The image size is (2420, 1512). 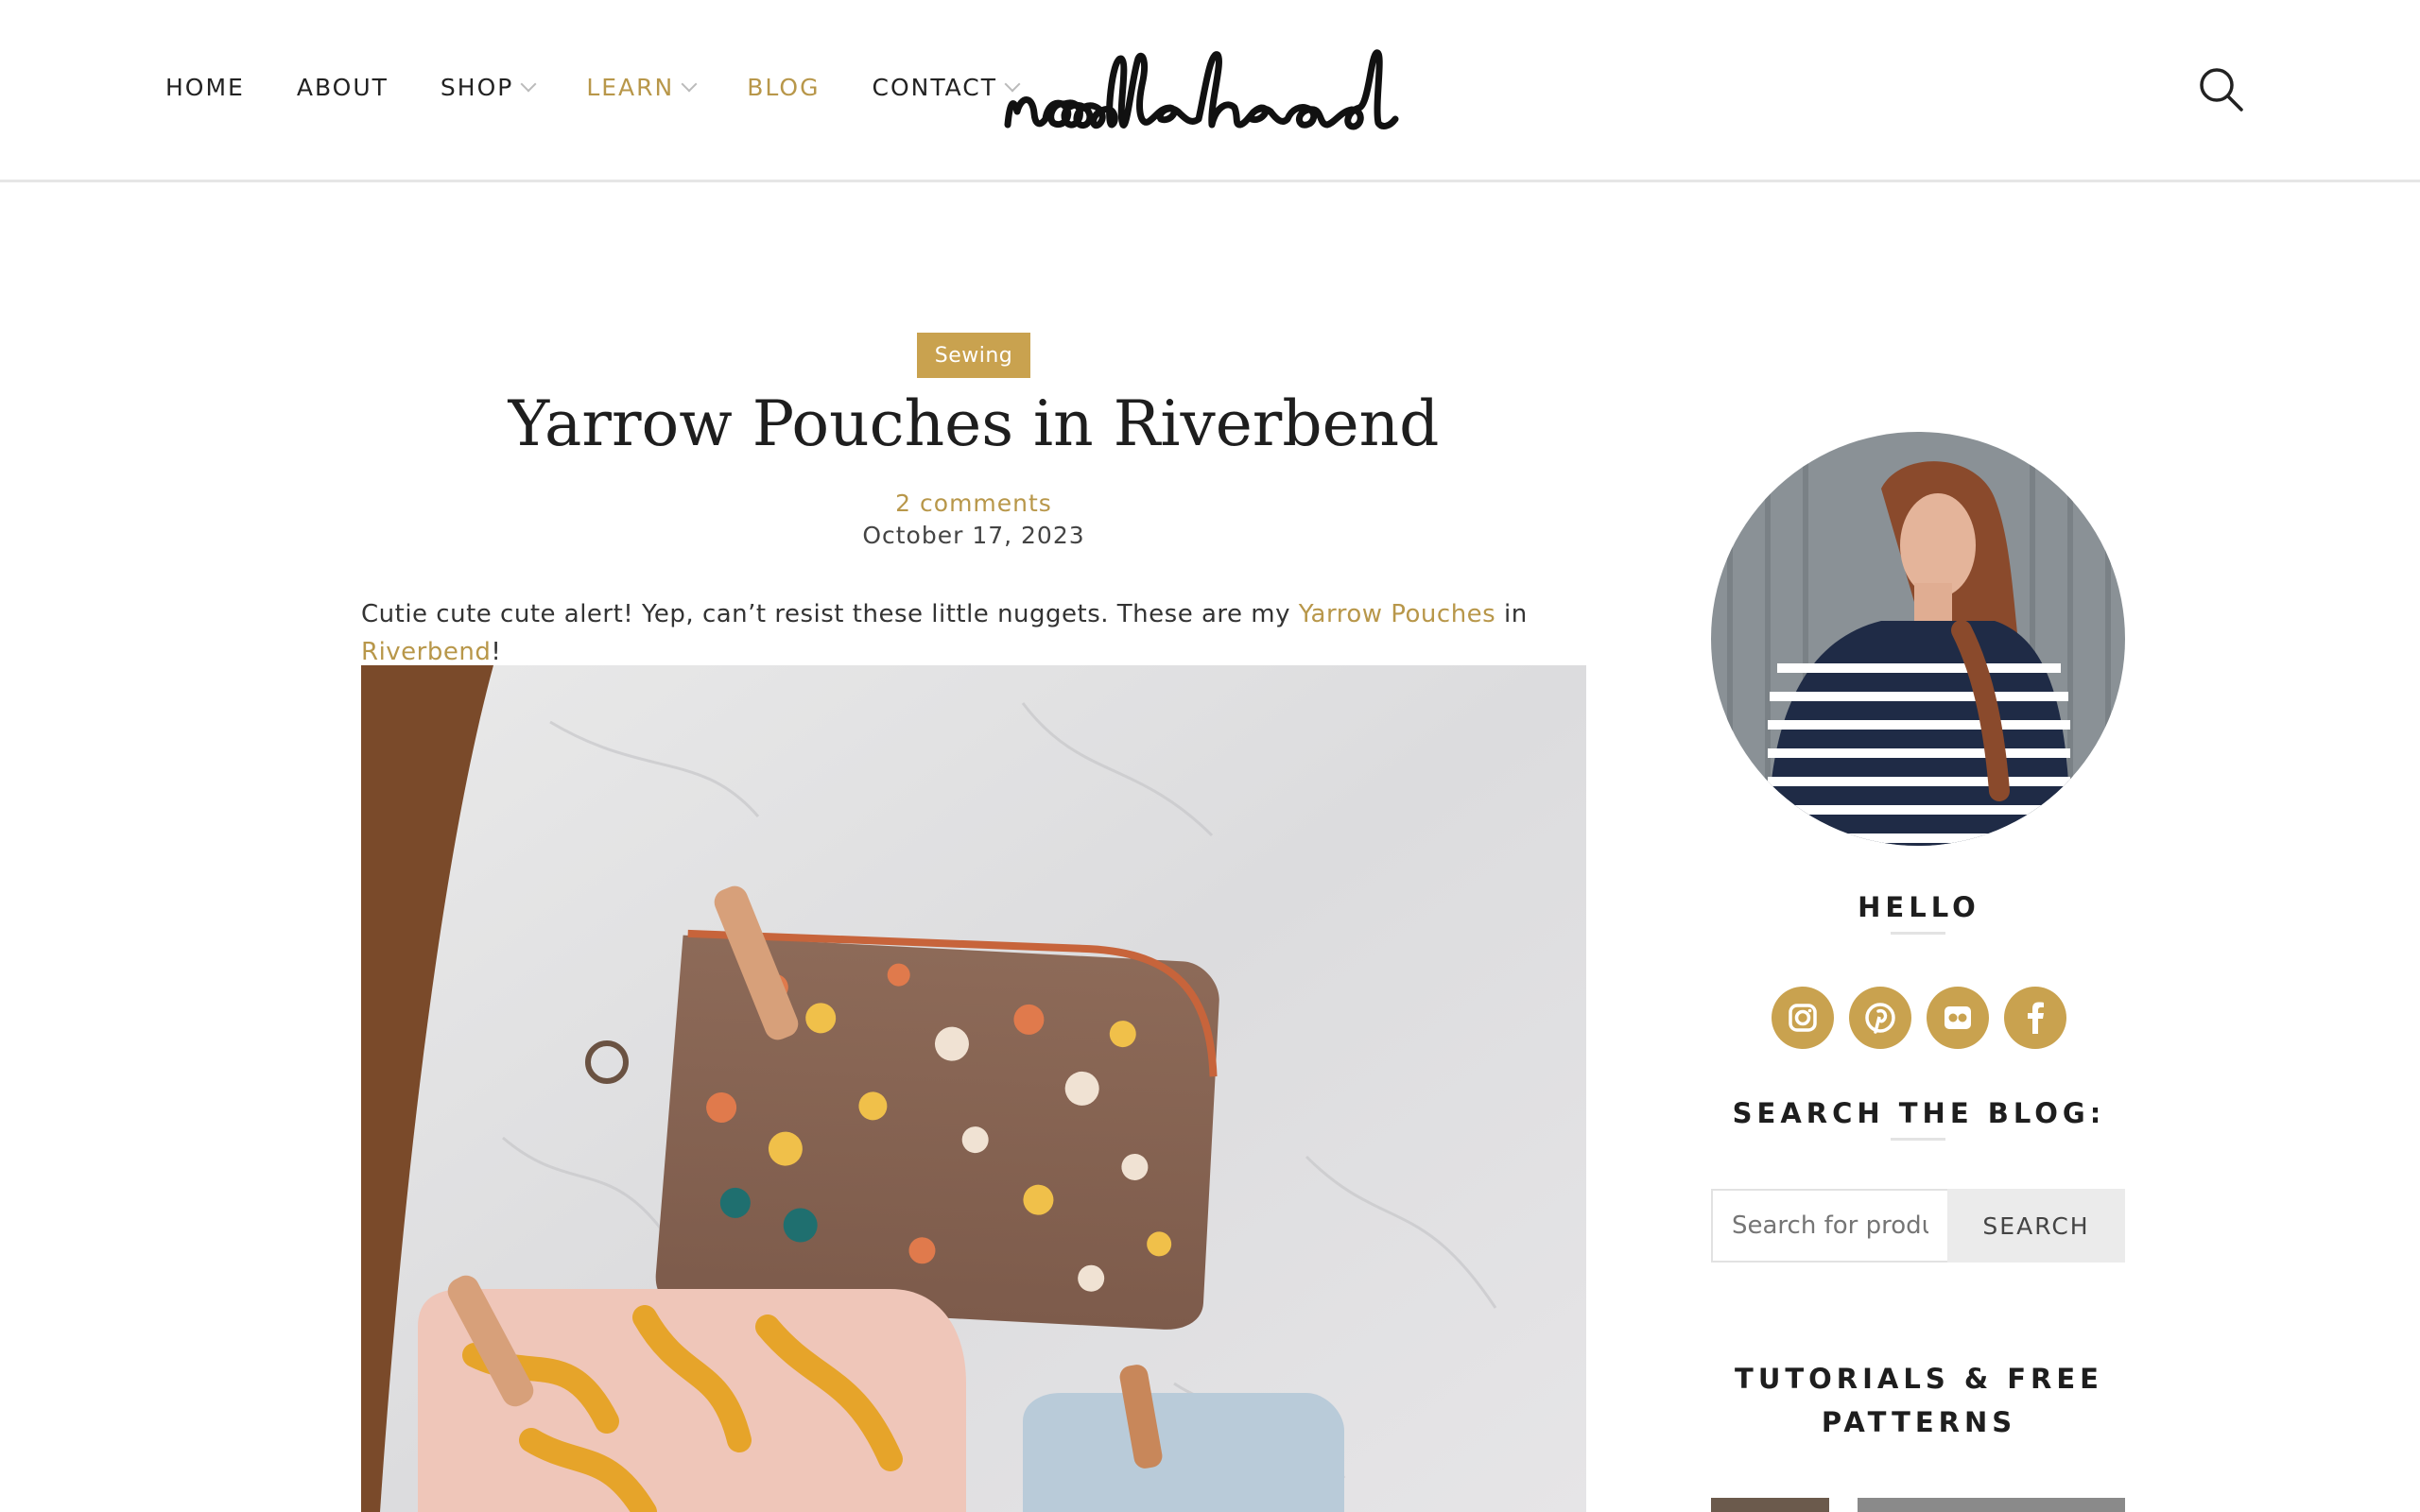 I want to click on nav-about: ABOUT, so click(x=343, y=87).